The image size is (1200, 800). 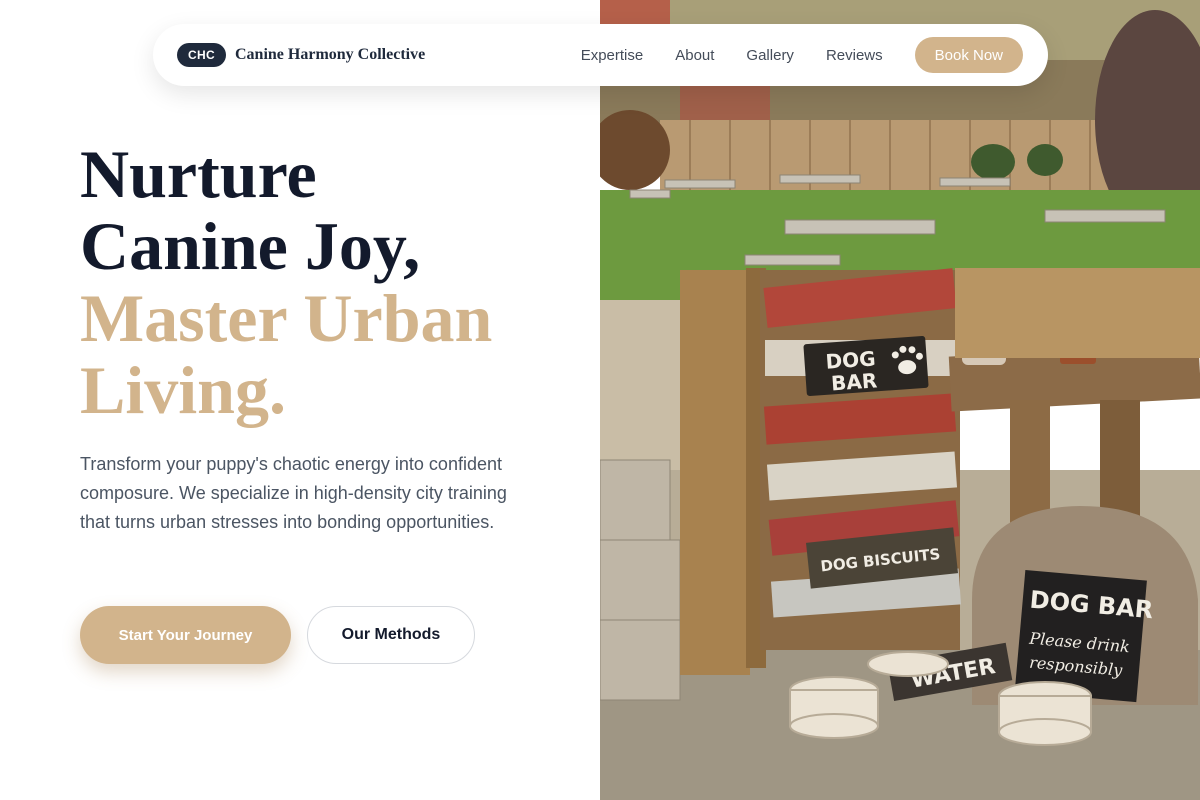 What do you see at coordinates (185, 635) in the screenshot?
I see `start-journey-button: Start Your Journey` at bounding box center [185, 635].